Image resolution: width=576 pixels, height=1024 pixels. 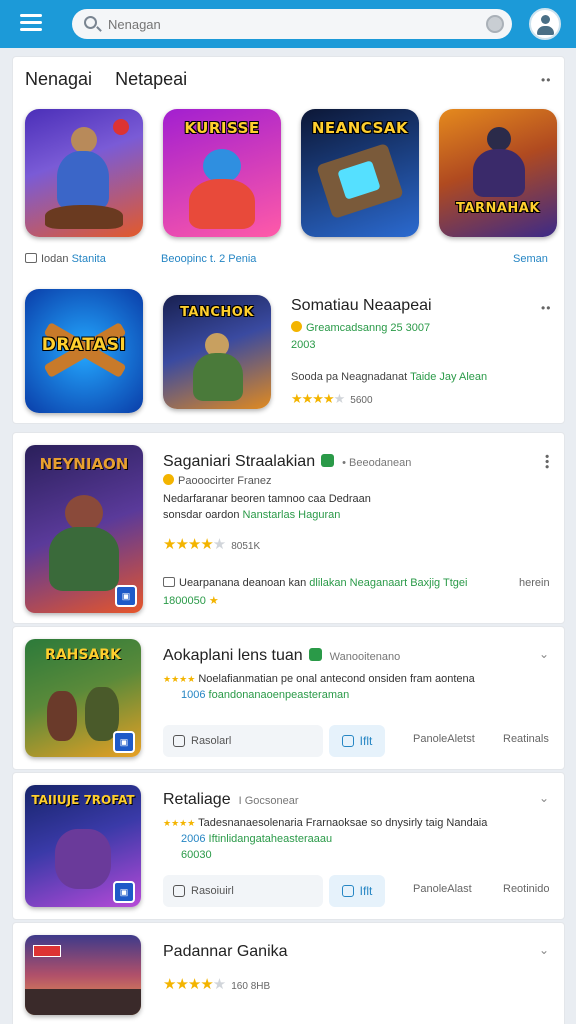 I want to click on app-title: Saganiari Straalakian • Beeodanean, so click(x=287, y=462).